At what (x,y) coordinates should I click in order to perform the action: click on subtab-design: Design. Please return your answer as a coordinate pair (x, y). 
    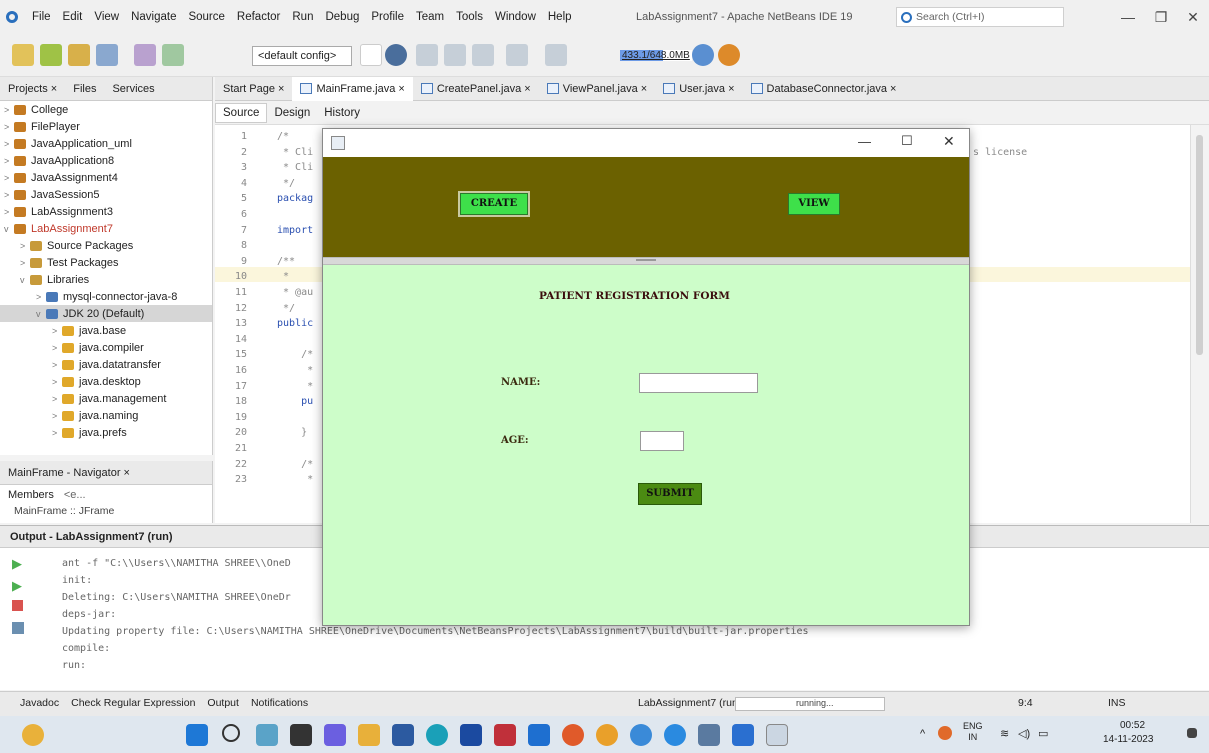
    Looking at the image, I should click on (292, 113).